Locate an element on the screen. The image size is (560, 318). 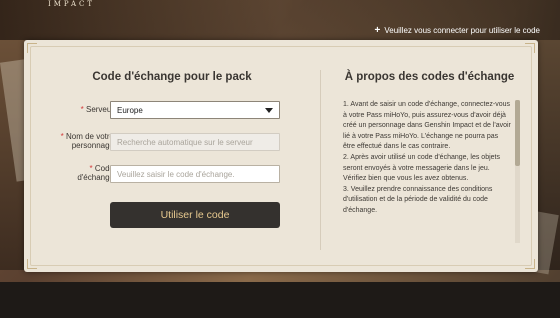
scrollbar is located at coordinates (517, 171).